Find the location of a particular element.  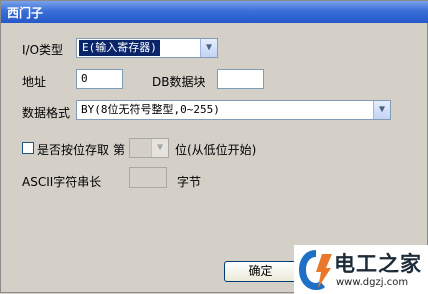

watermark-logo: 电工之家 www.dgzj.com is located at coordinates (361, 269).